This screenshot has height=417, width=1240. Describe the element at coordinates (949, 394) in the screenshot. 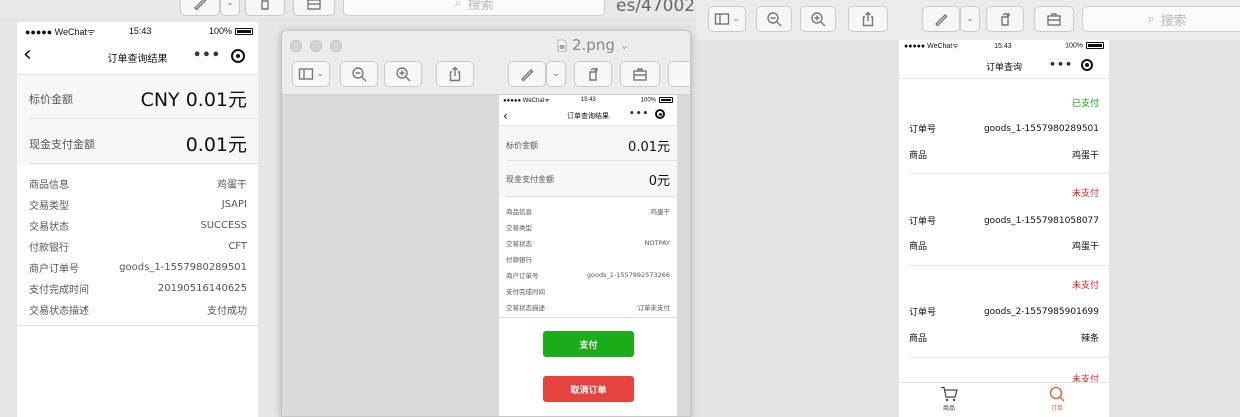

I see `cart-icon` at that location.